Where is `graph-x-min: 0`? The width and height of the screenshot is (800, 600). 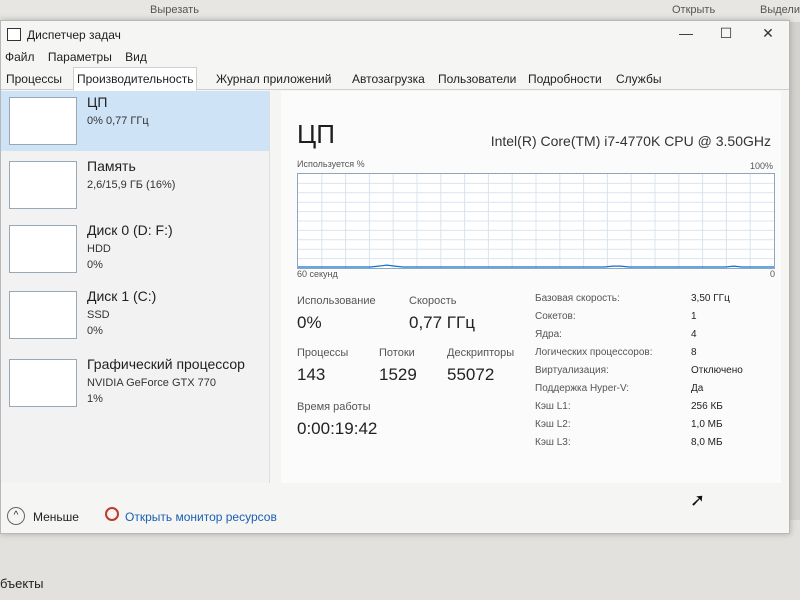
graph-x-min: 0 is located at coordinates (772, 274).